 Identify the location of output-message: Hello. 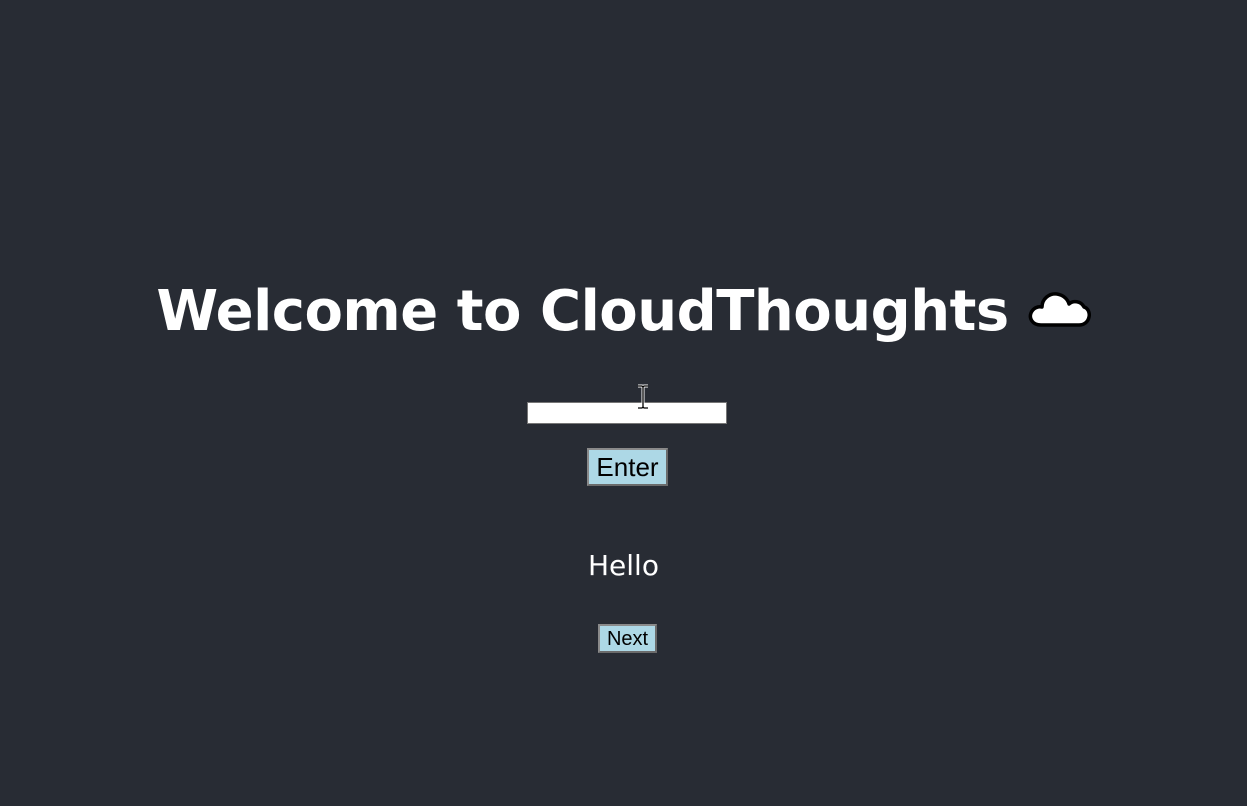
(623, 565).